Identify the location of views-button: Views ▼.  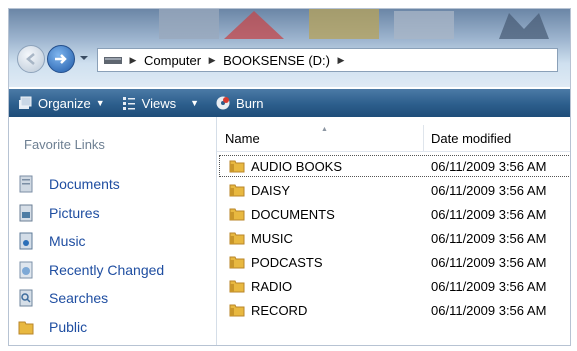
(160, 103).